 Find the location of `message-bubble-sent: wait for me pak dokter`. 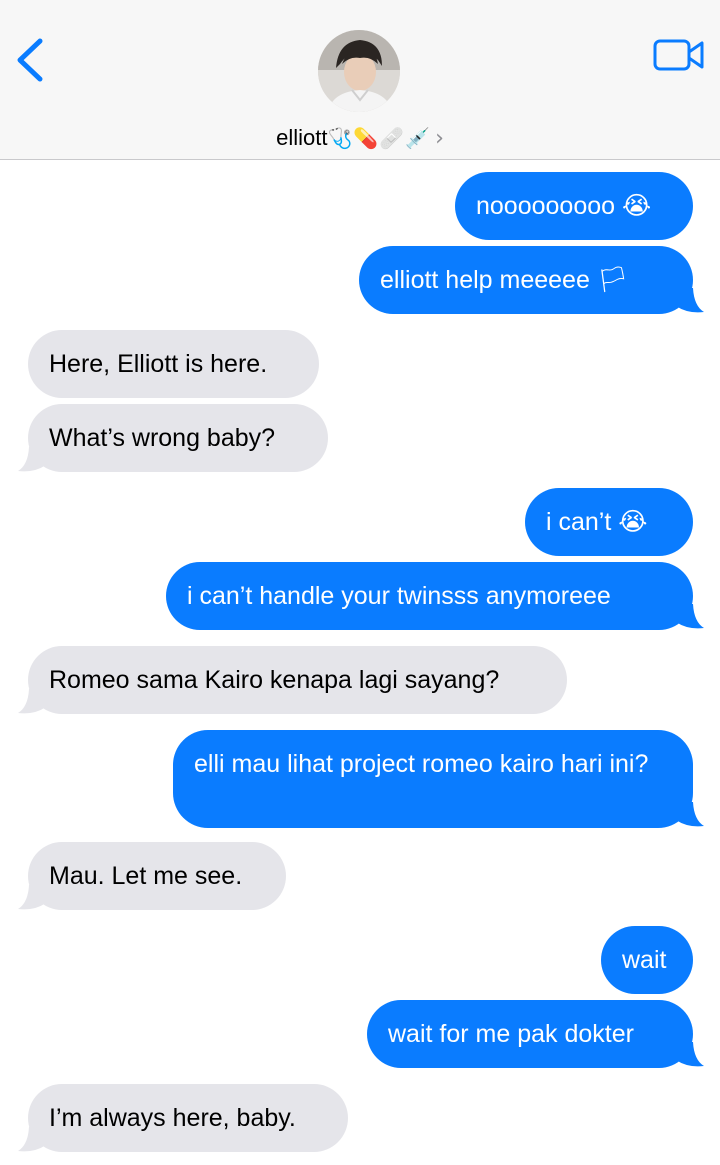

message-bubble-sent: wait for me pak dokter is located at coordinates (530, 1034).